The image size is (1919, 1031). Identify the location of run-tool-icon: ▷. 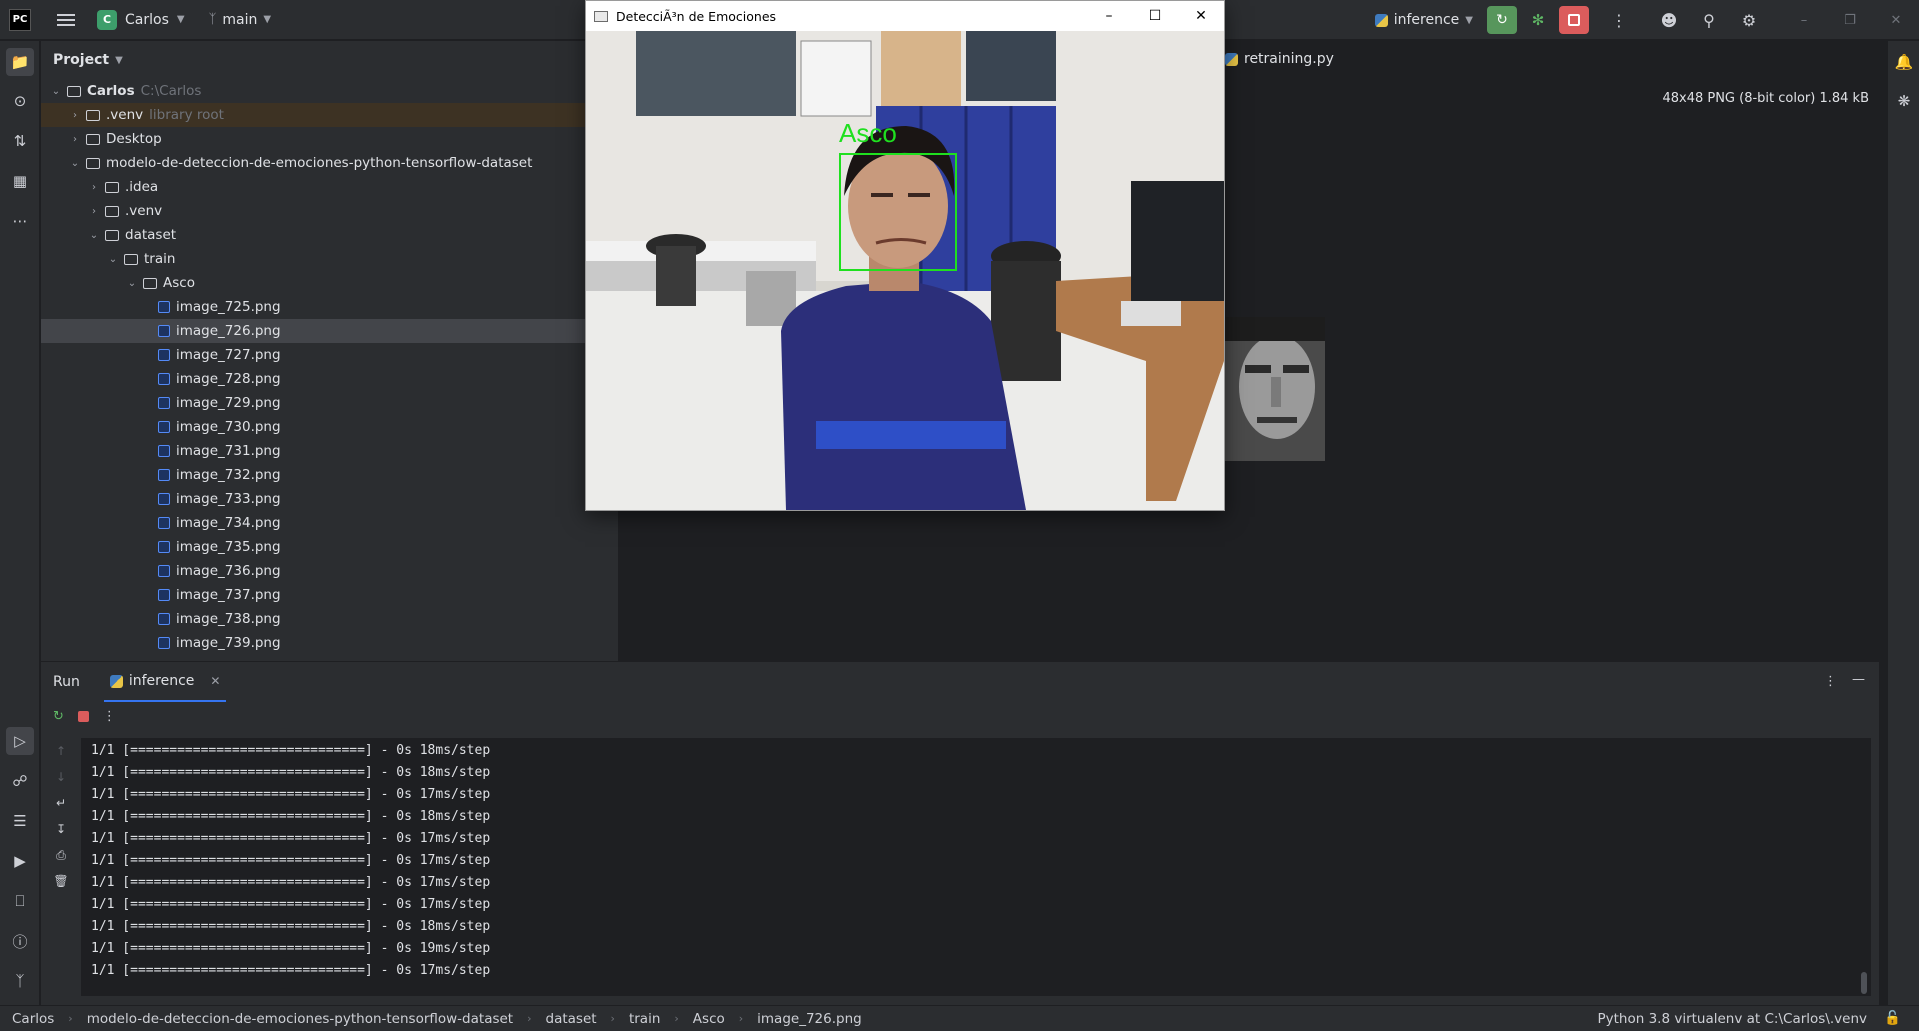
(20, 741).